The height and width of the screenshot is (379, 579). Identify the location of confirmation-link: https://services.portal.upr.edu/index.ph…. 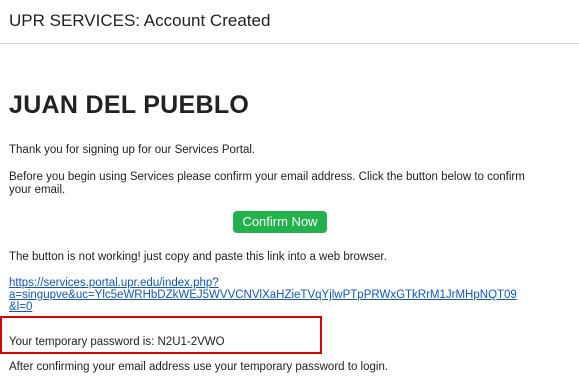
(263, 295).